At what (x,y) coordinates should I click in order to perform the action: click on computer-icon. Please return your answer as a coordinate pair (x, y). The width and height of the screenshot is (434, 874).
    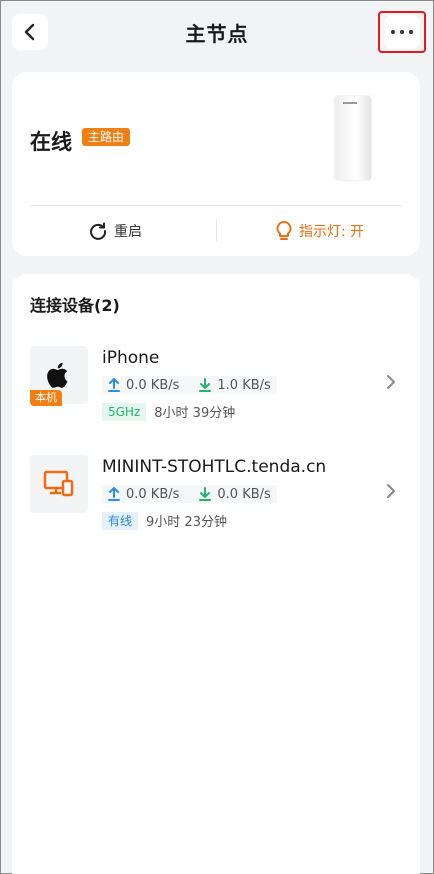
    Looking at the image, I should click on (58, 483).